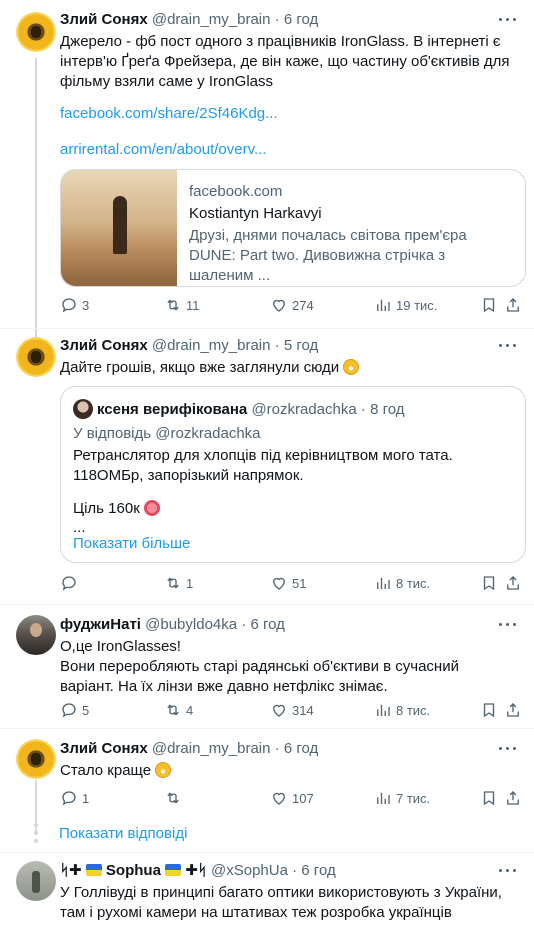  I want to click on tweet-header: Злий Сонях @drain_my_brain · 6 год, so click(273, 749).